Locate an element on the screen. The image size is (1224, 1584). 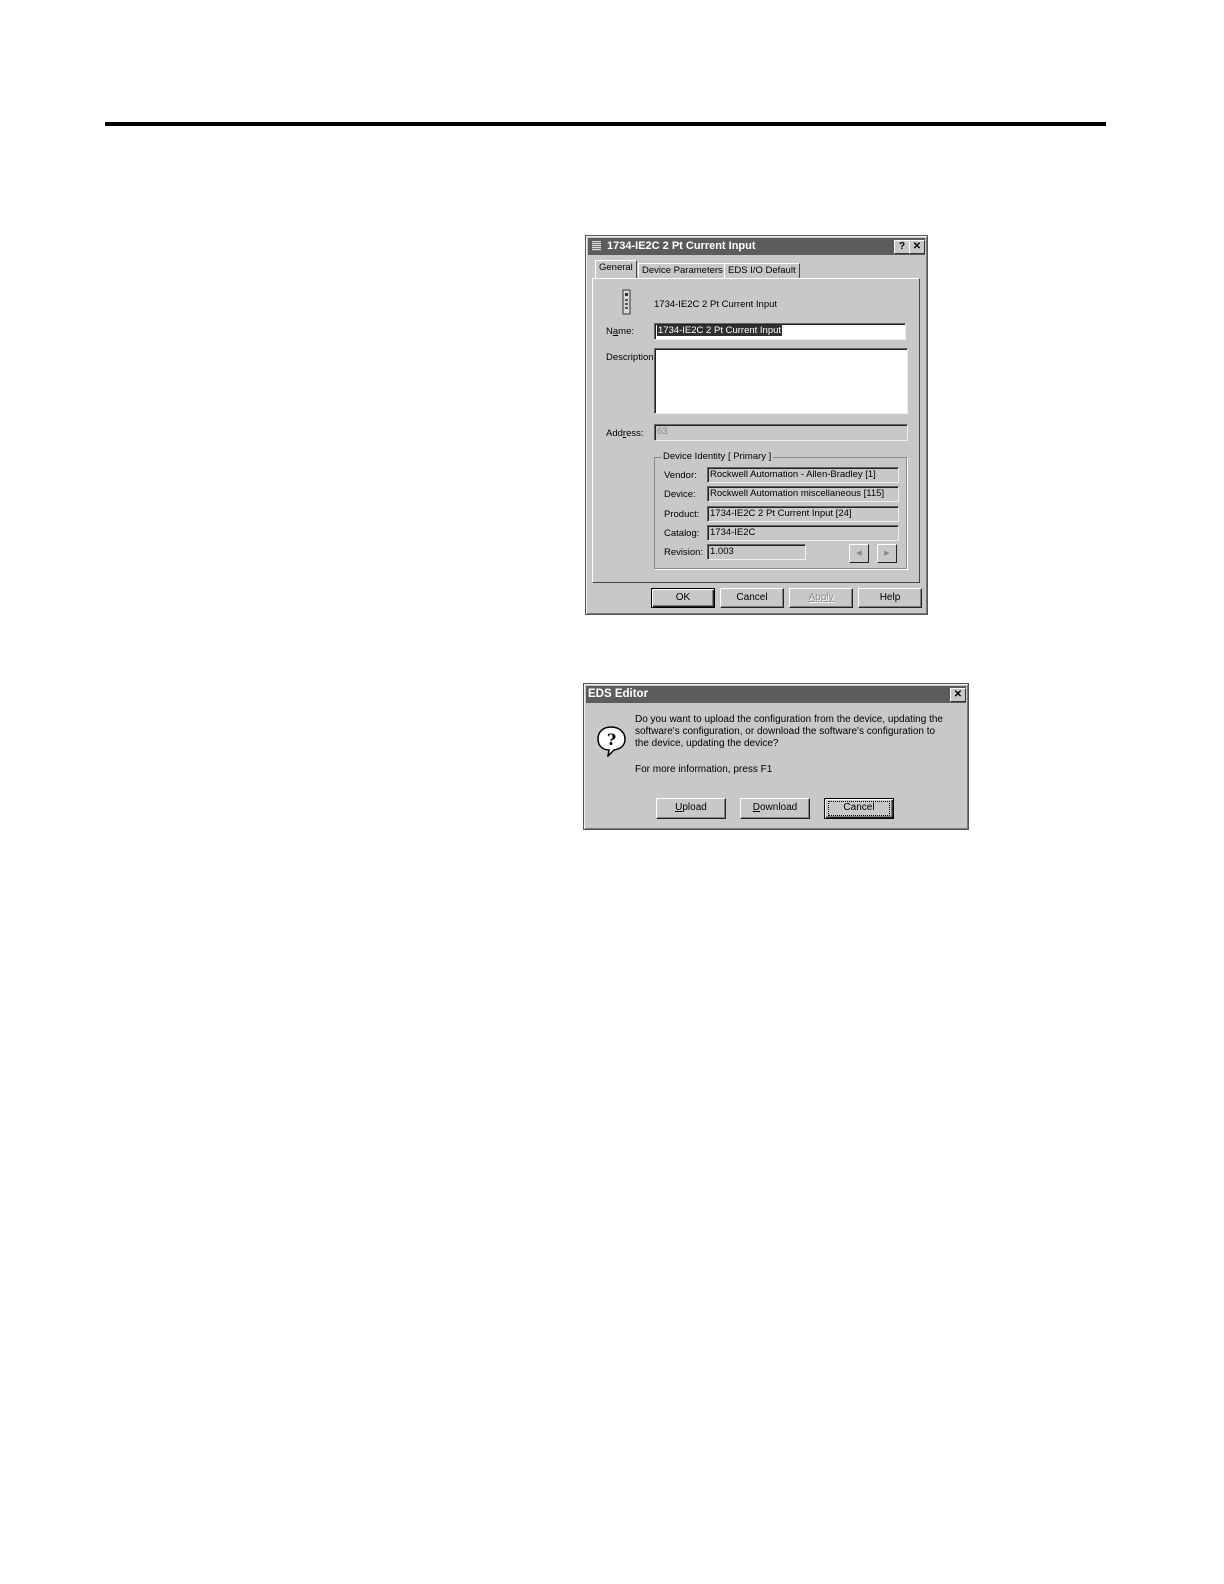
eds-info-text: For more information, press F1 is located at coordinates (704, 769).